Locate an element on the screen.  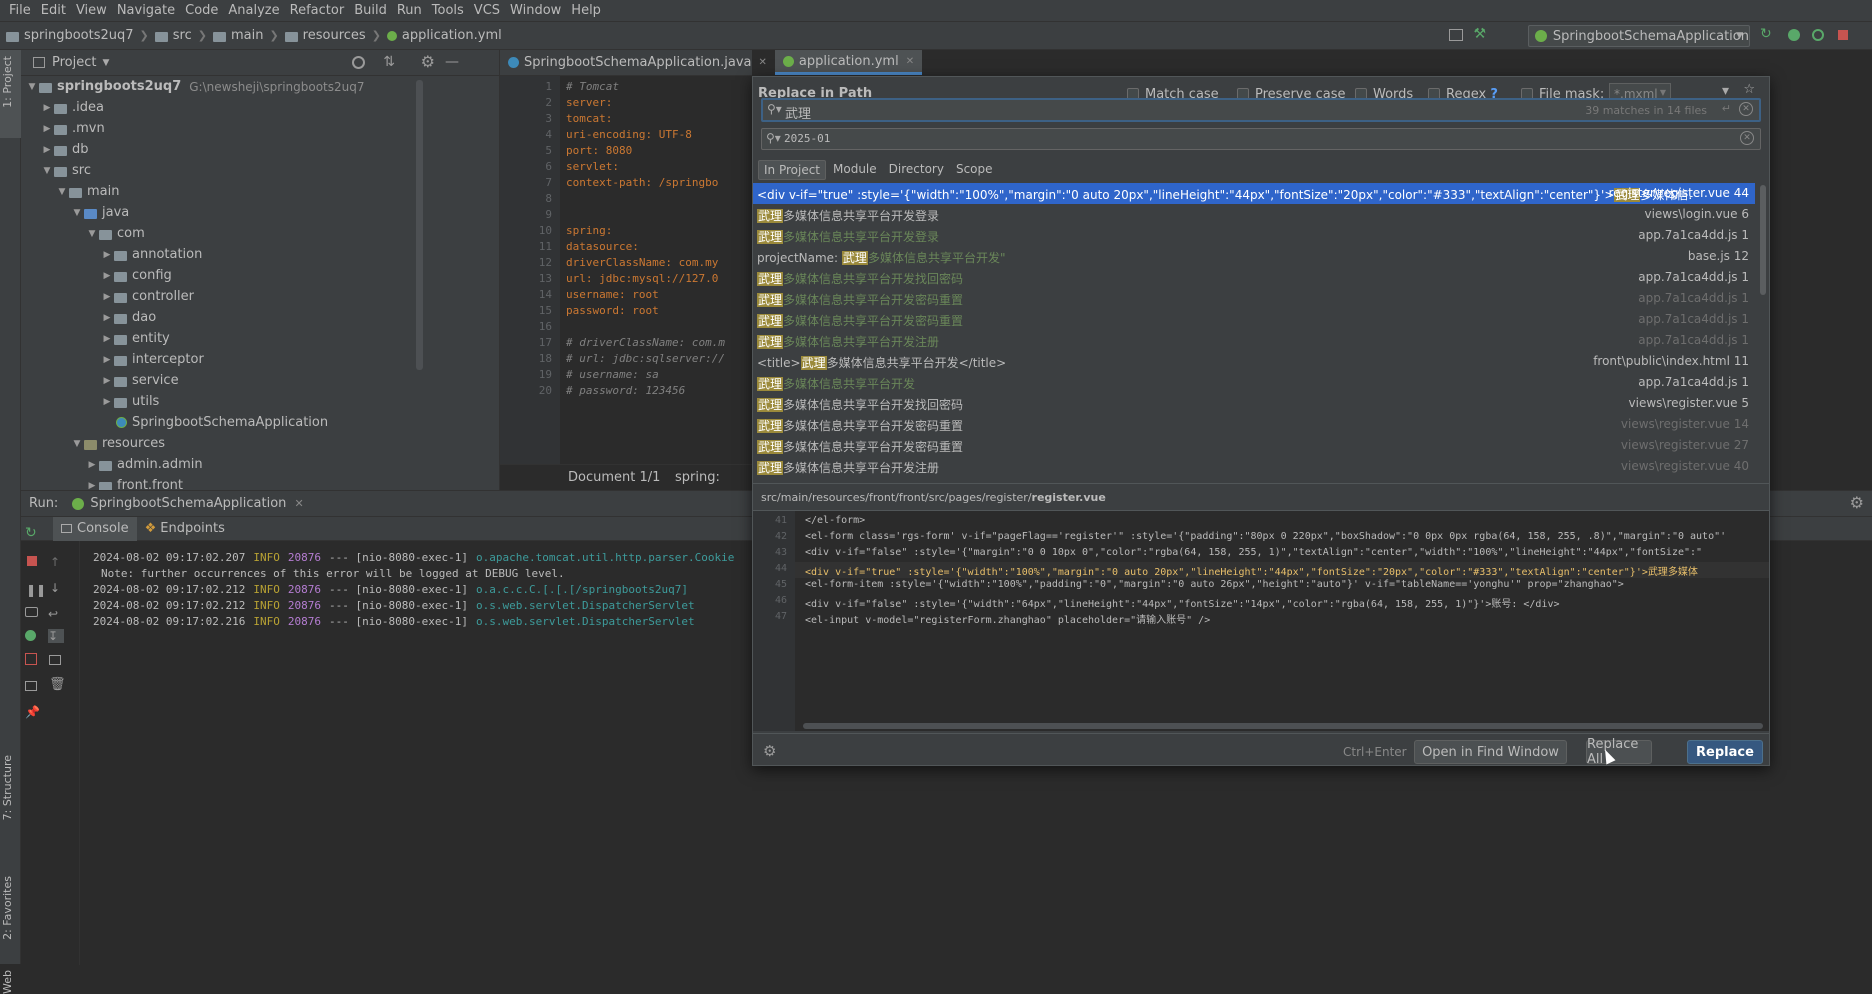
debug-bug-icon is located at coordinates (1794, 35).